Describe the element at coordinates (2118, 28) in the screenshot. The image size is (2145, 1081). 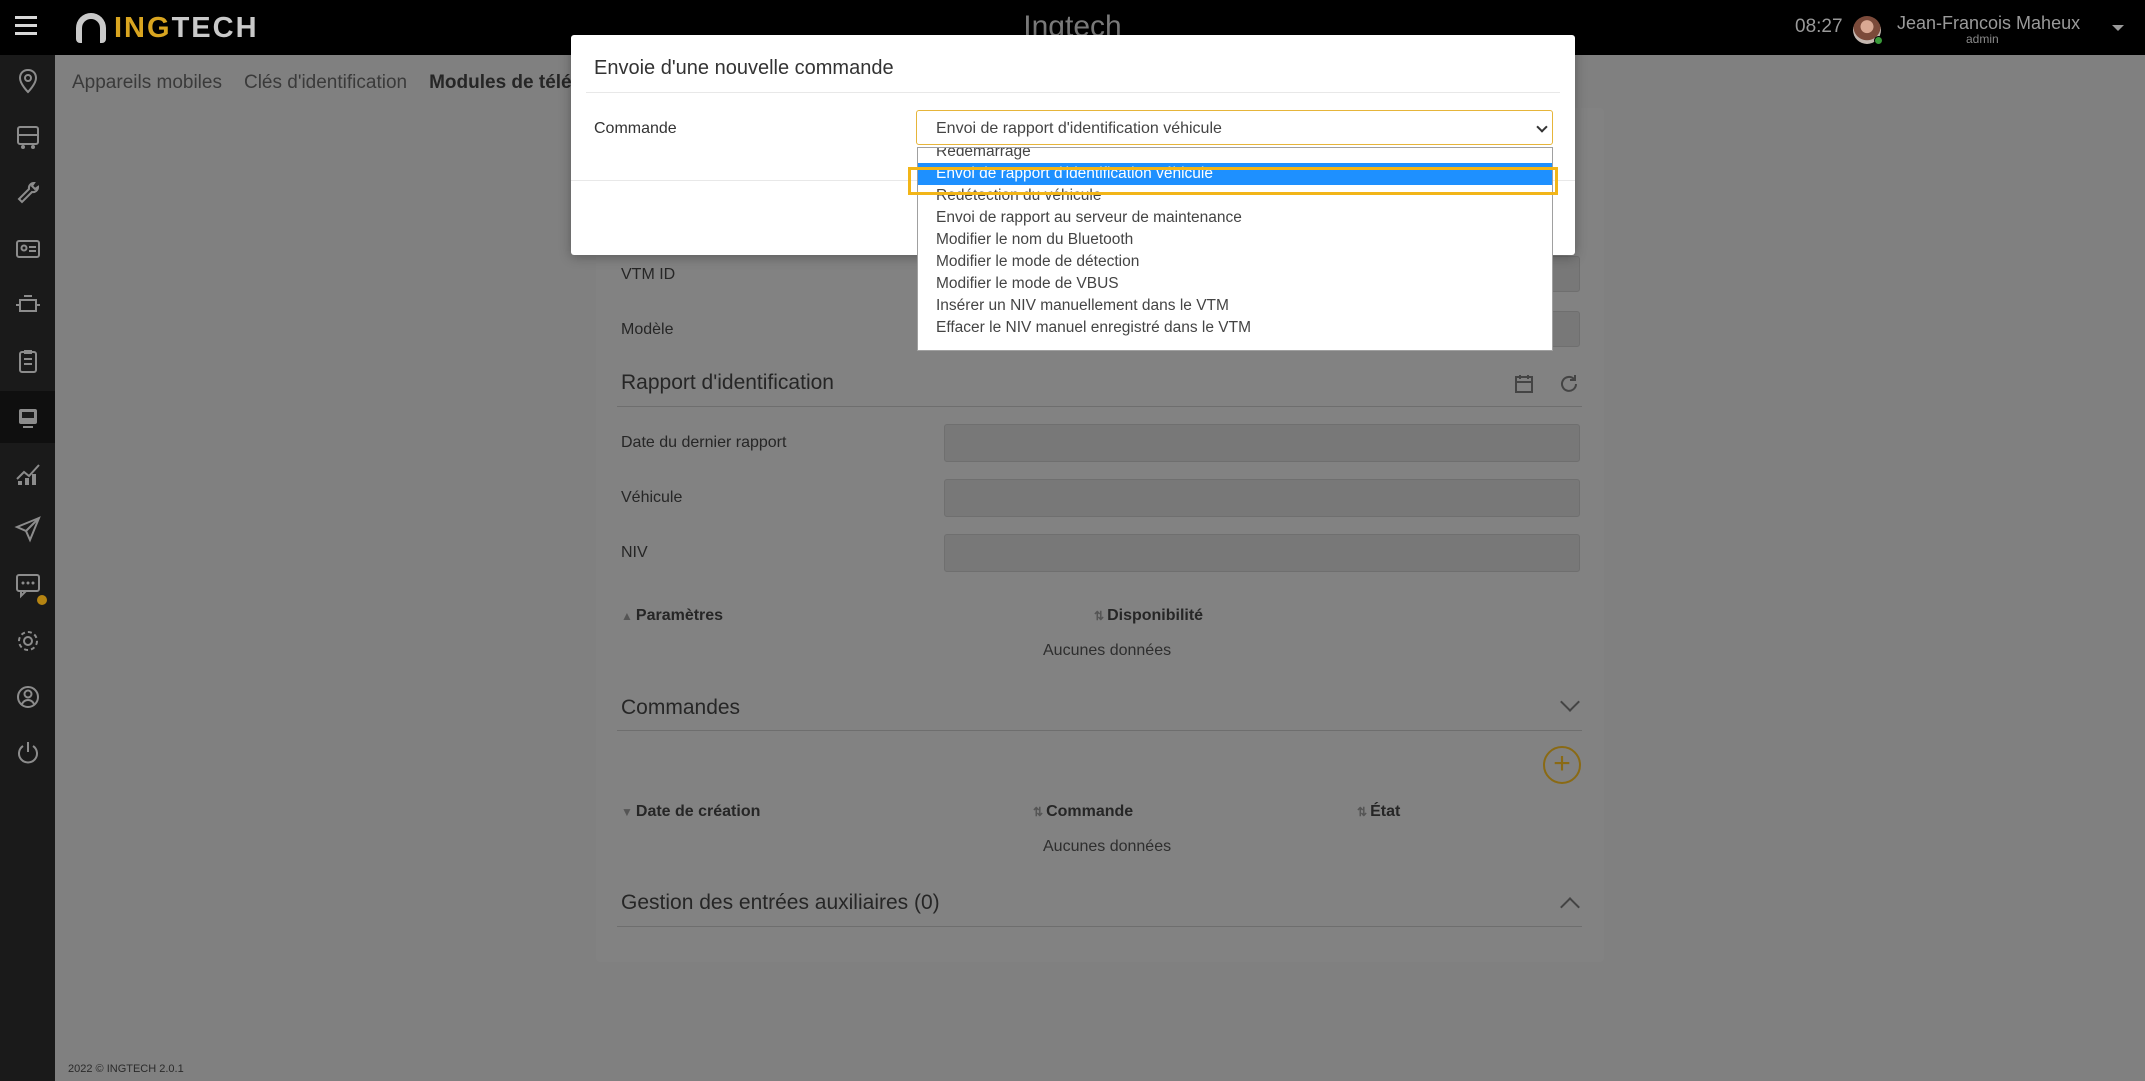
I see `user-menu-caret-icon` at that location.